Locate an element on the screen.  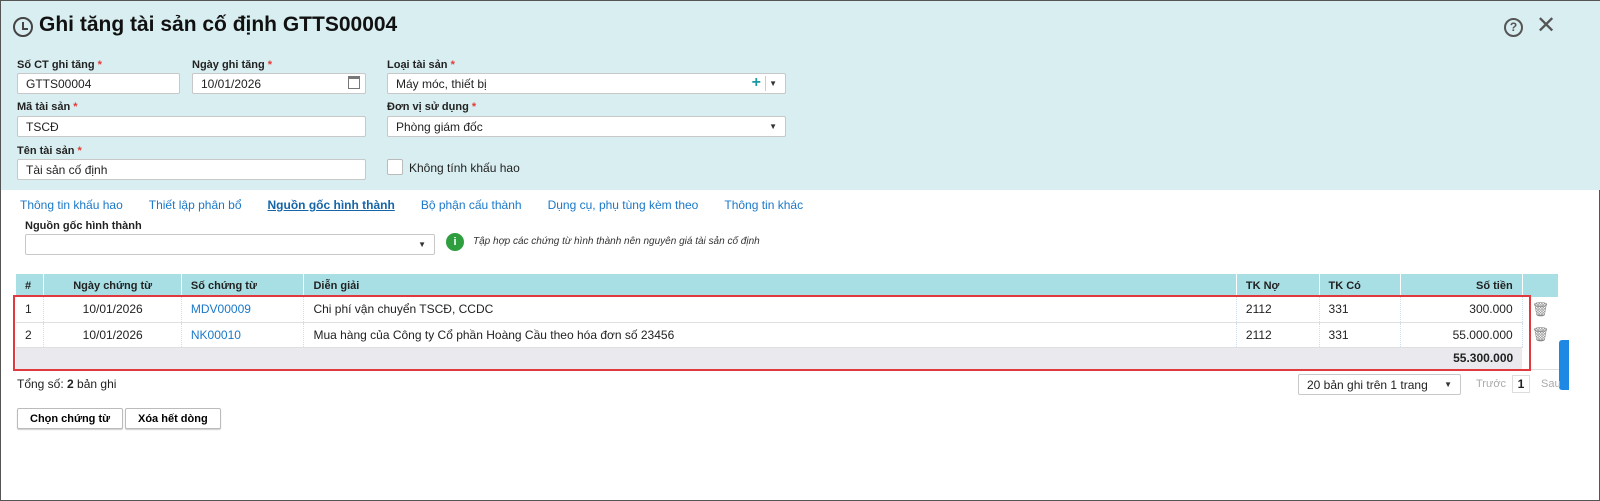
cell-description: Chi phí vận chuyển TSCĐ, CCDC is located at coordinates (770, 310).